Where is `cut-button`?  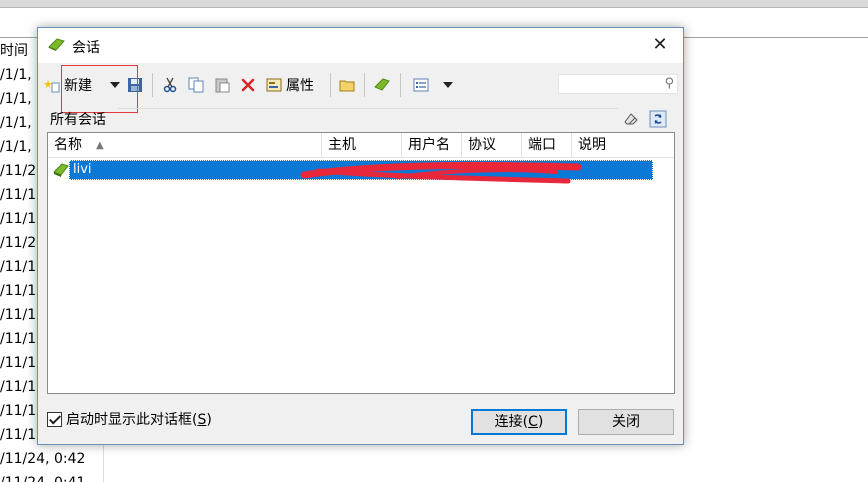 cut-button is located at coordinates (170, 85).